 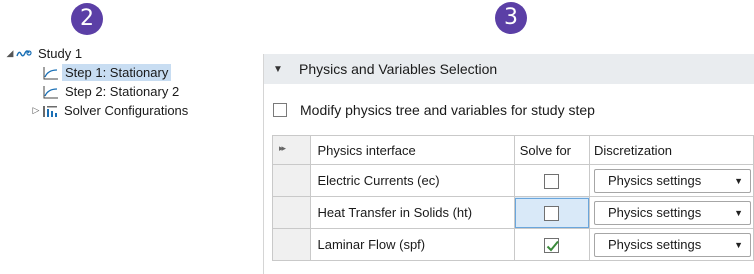 What do you see at coordinates (509, 69) in the screenshot?
I see `section-header: ▼ Physics and Variables Selection` at bounding box center [509, 69].